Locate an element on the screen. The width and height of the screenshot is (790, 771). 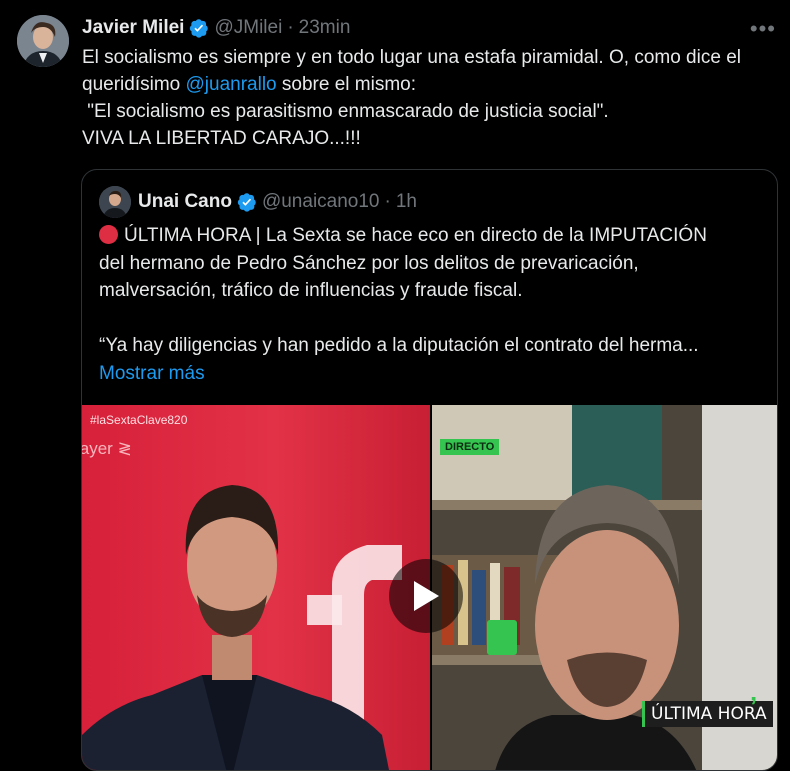
studio-backdrop is located at coordinates (242, 627).